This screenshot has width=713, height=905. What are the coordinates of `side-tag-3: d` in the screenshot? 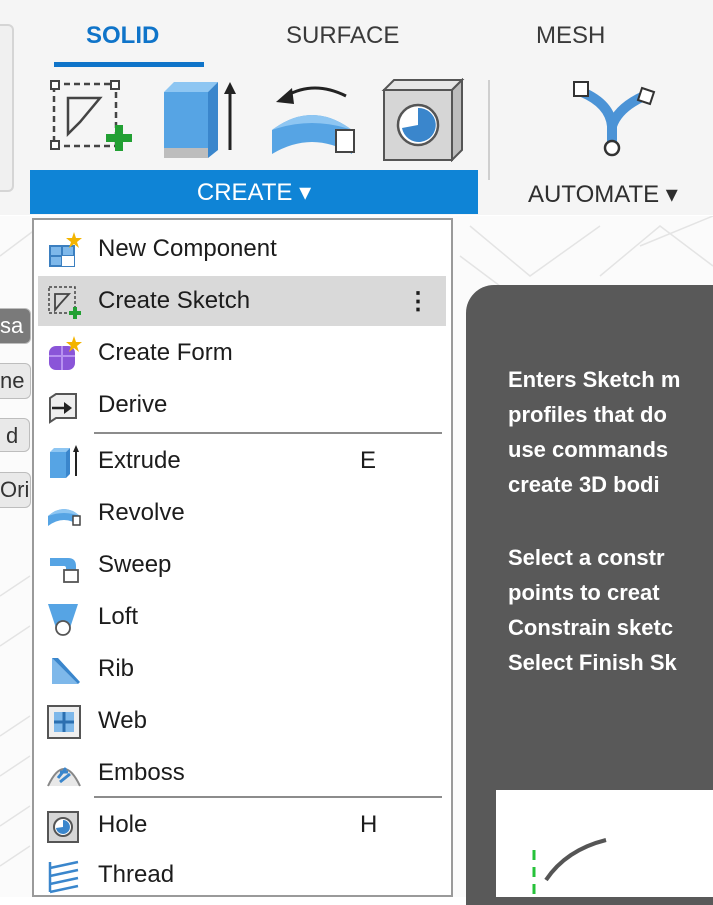 It's located at (15, 435).